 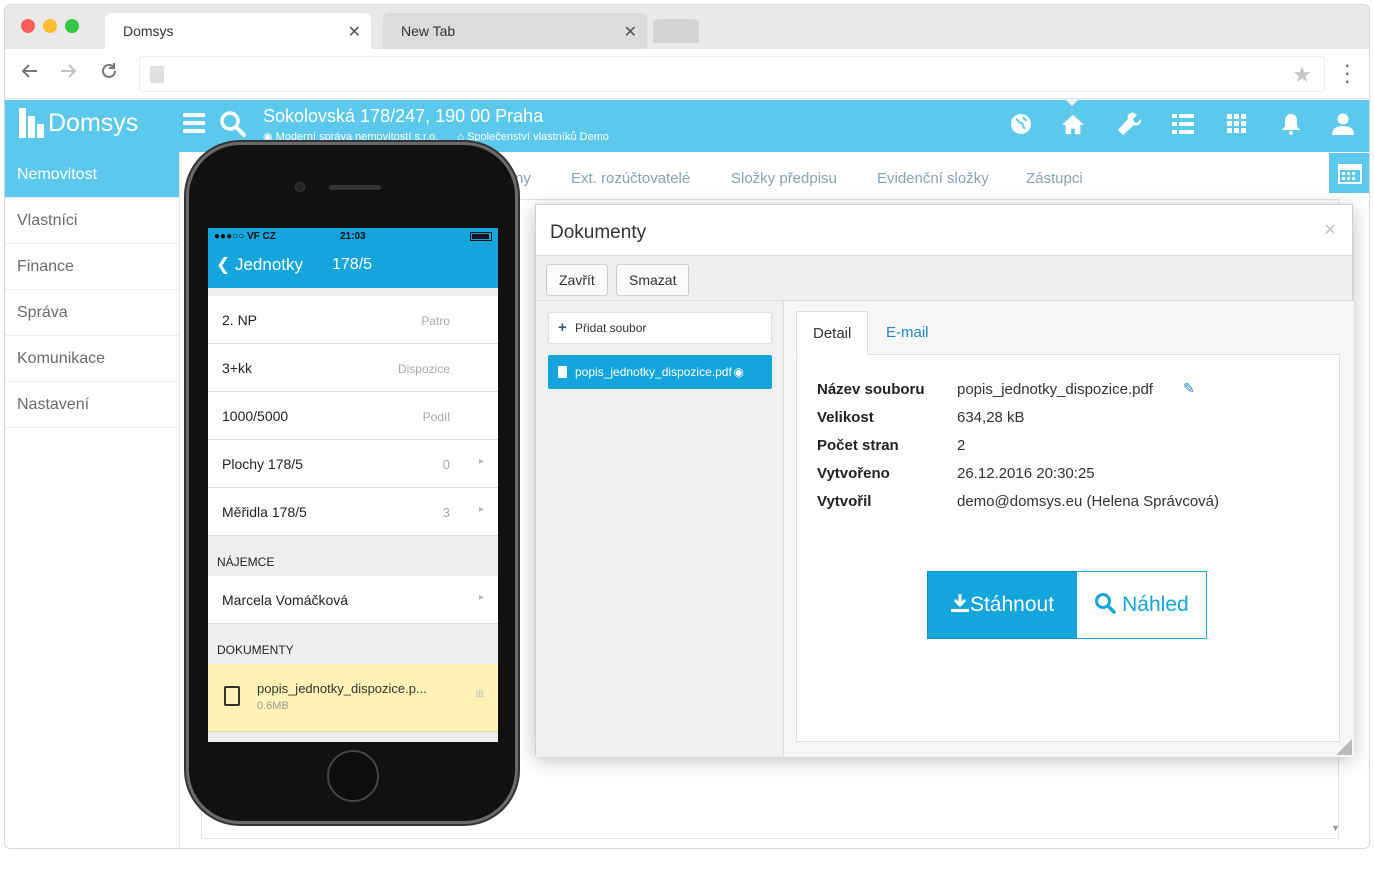 I want to click on grid-icon, so click(x=1237, y=124).